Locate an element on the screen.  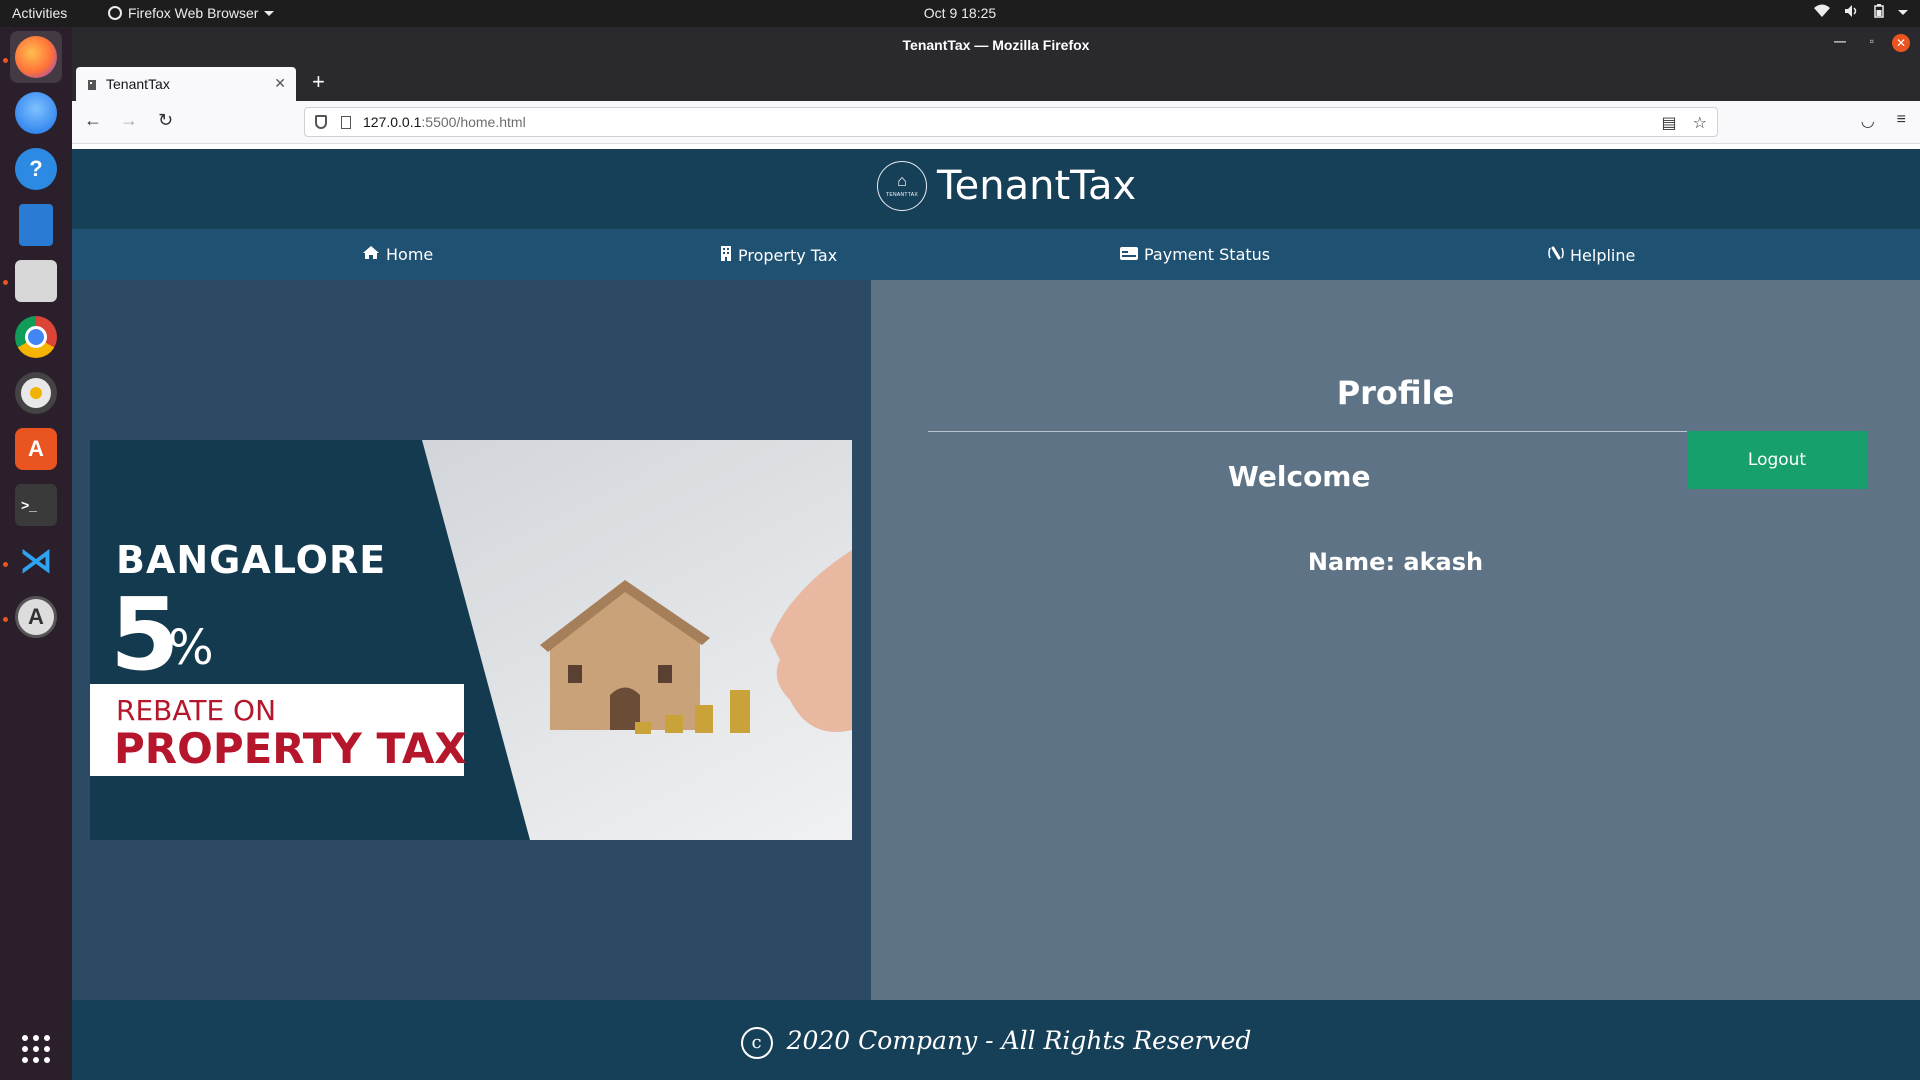
software-icon: A is located at coordinates (36, 449).